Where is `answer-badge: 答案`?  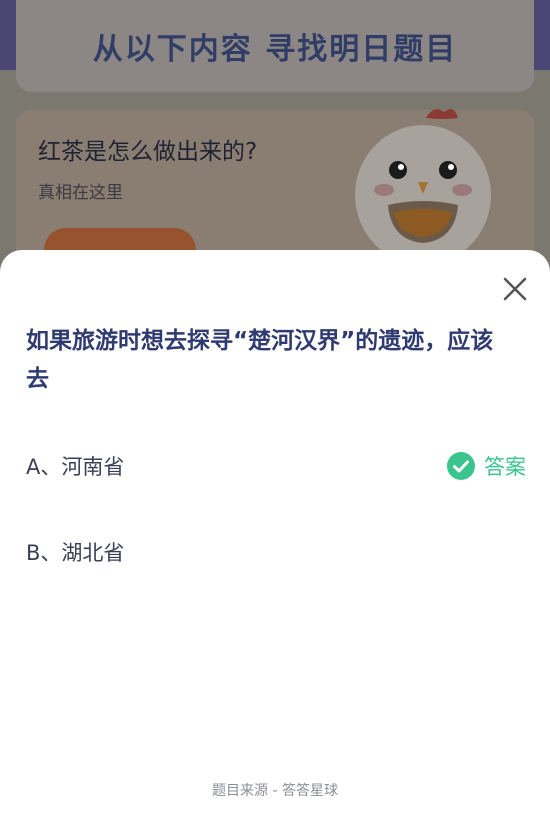
answer-badge: 答案 is located at coordinates (486, 466).